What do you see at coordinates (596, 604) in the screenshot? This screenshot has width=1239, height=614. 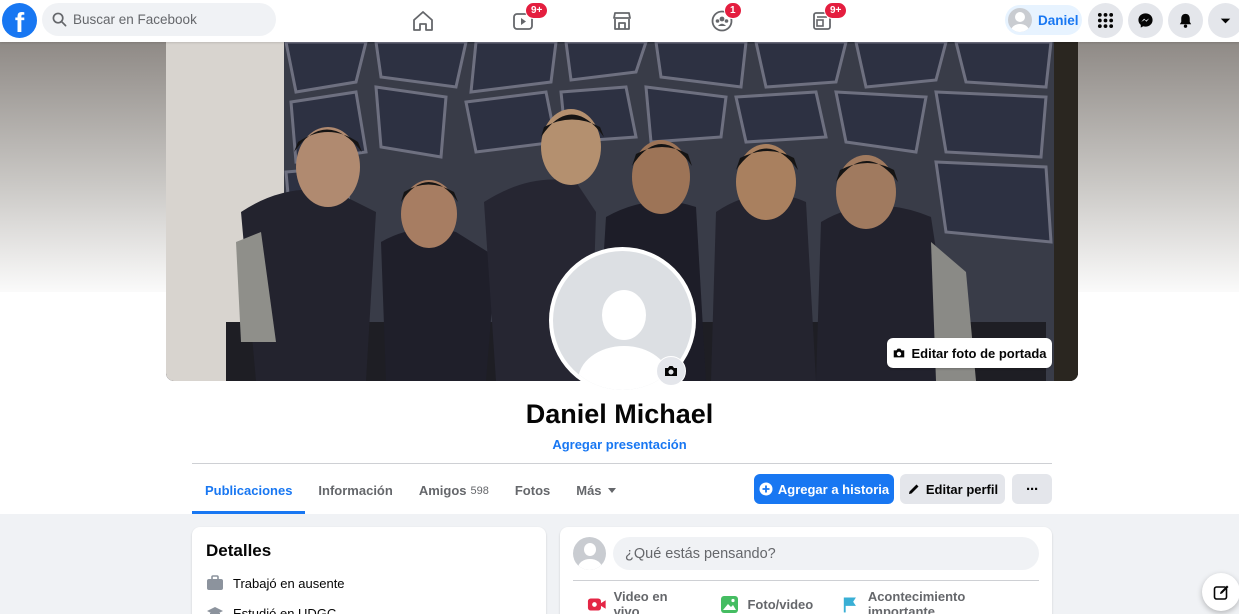 I see `live-video-icon` at bounding box center [596, 604].